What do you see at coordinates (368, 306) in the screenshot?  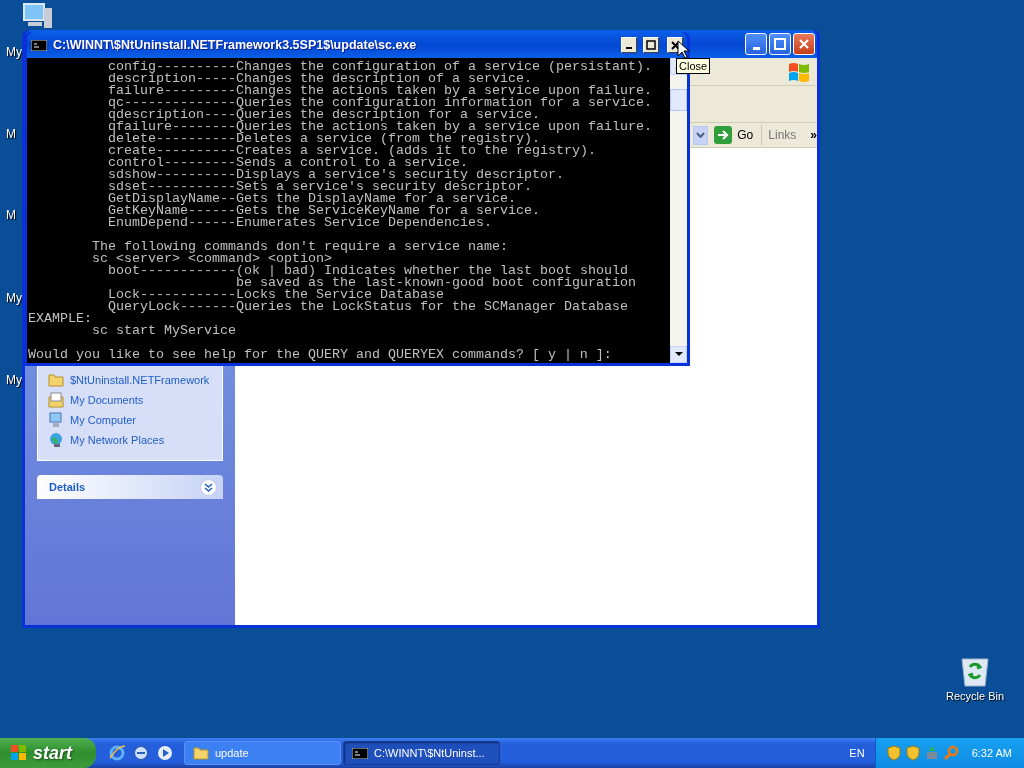 I see `console-line: QueryLock-------Queries the LockStatus for the SCManager Database` at bounding box center [368, 306].